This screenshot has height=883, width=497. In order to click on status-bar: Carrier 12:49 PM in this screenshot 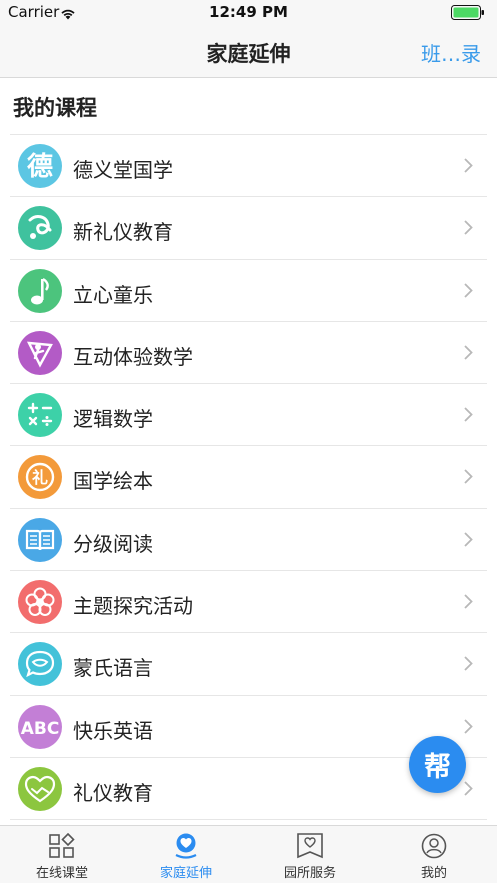, I will do `click(248, 12)`.